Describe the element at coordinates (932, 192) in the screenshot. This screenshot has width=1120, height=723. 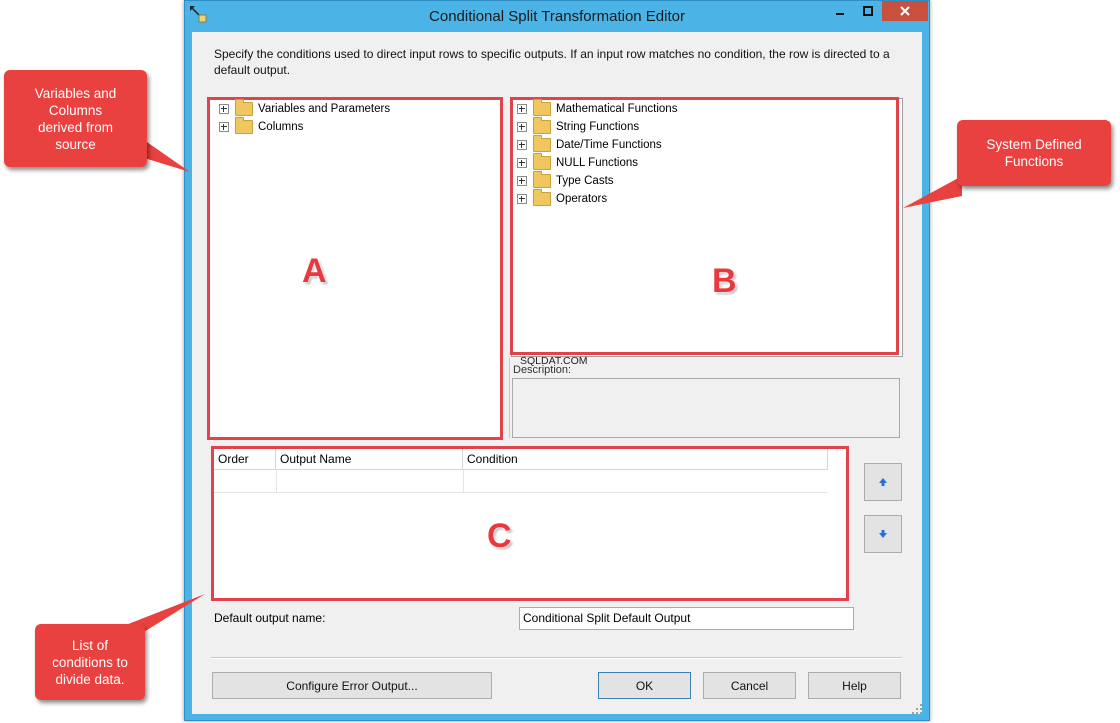
I see `callout-pointer-right` at that location.